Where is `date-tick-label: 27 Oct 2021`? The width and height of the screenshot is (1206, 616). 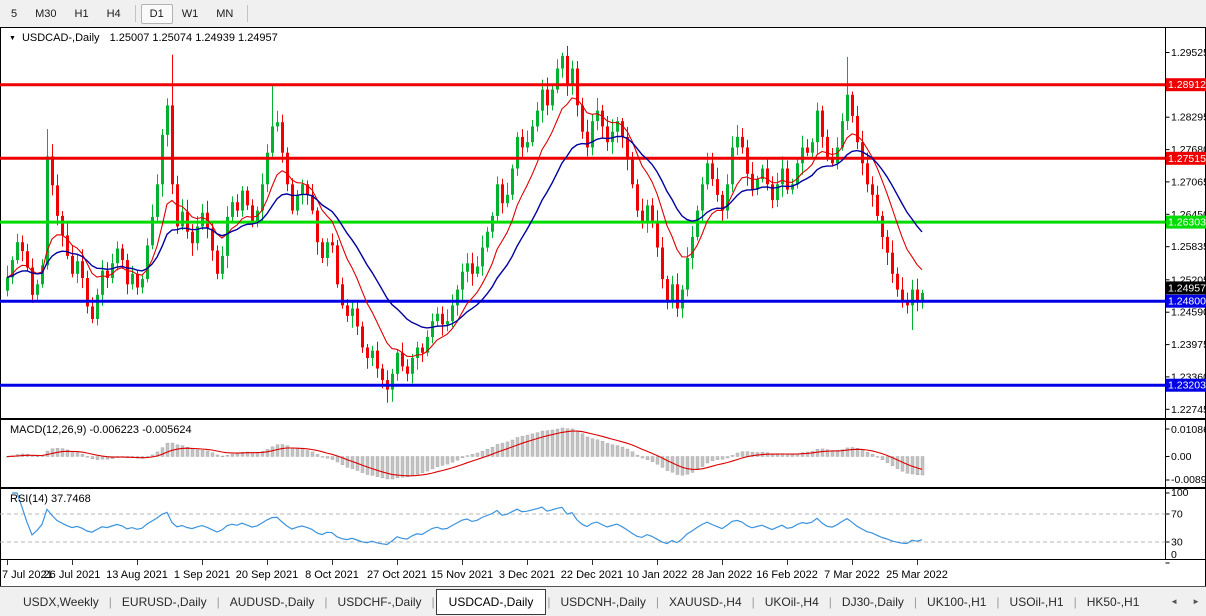
date-tick-label: 27 Oct 2021 is located at coordinates (397, 575).